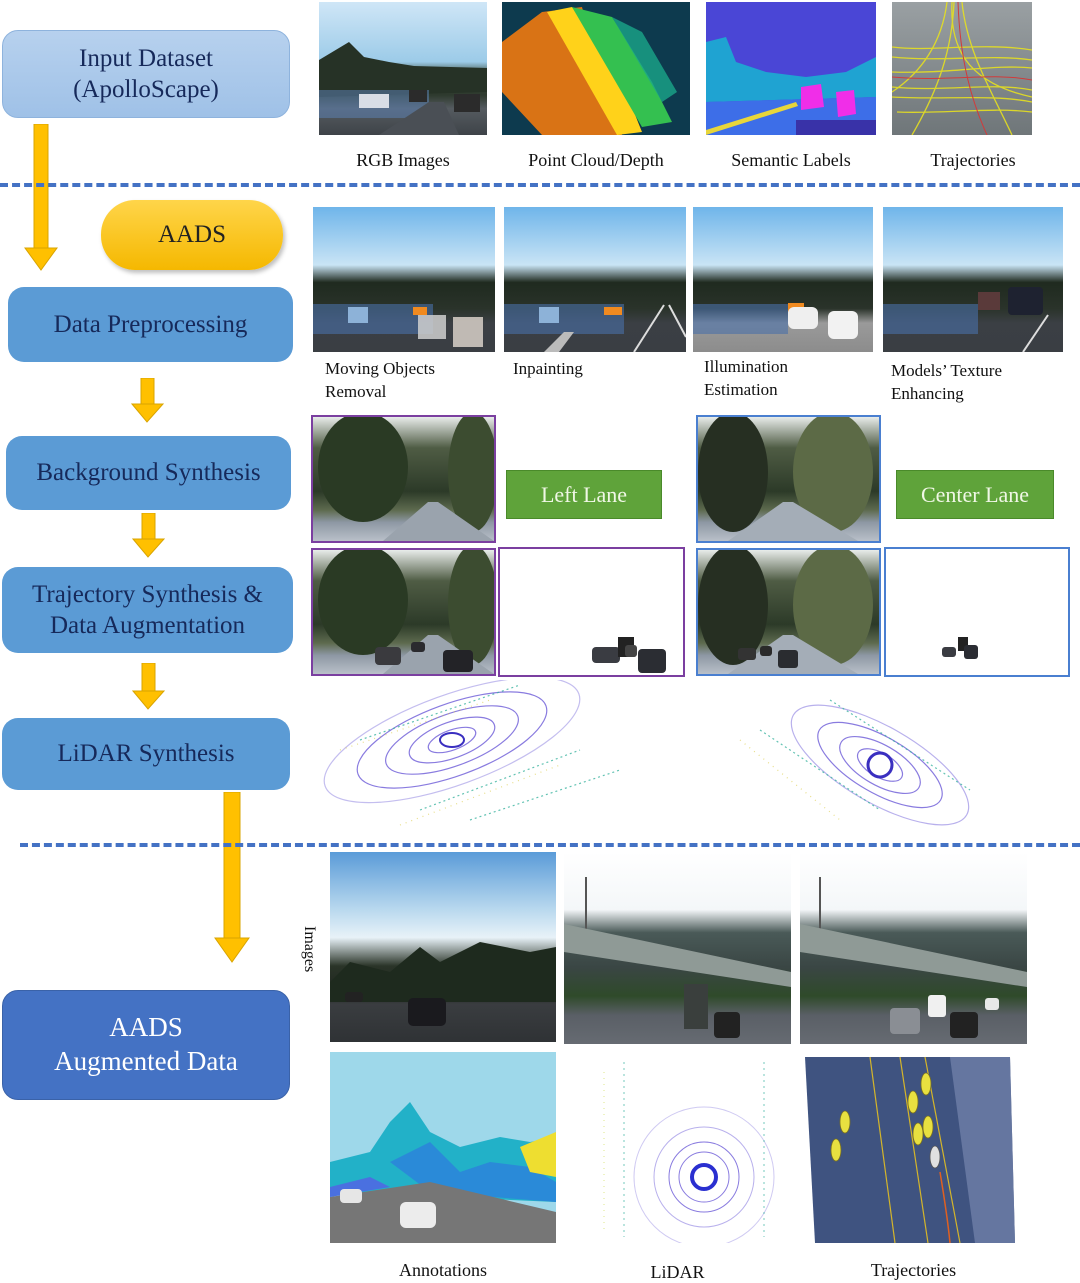  Describe the element at coordinates (146, 1027) in the screenshot. I see `output-title: AADS` at that location.